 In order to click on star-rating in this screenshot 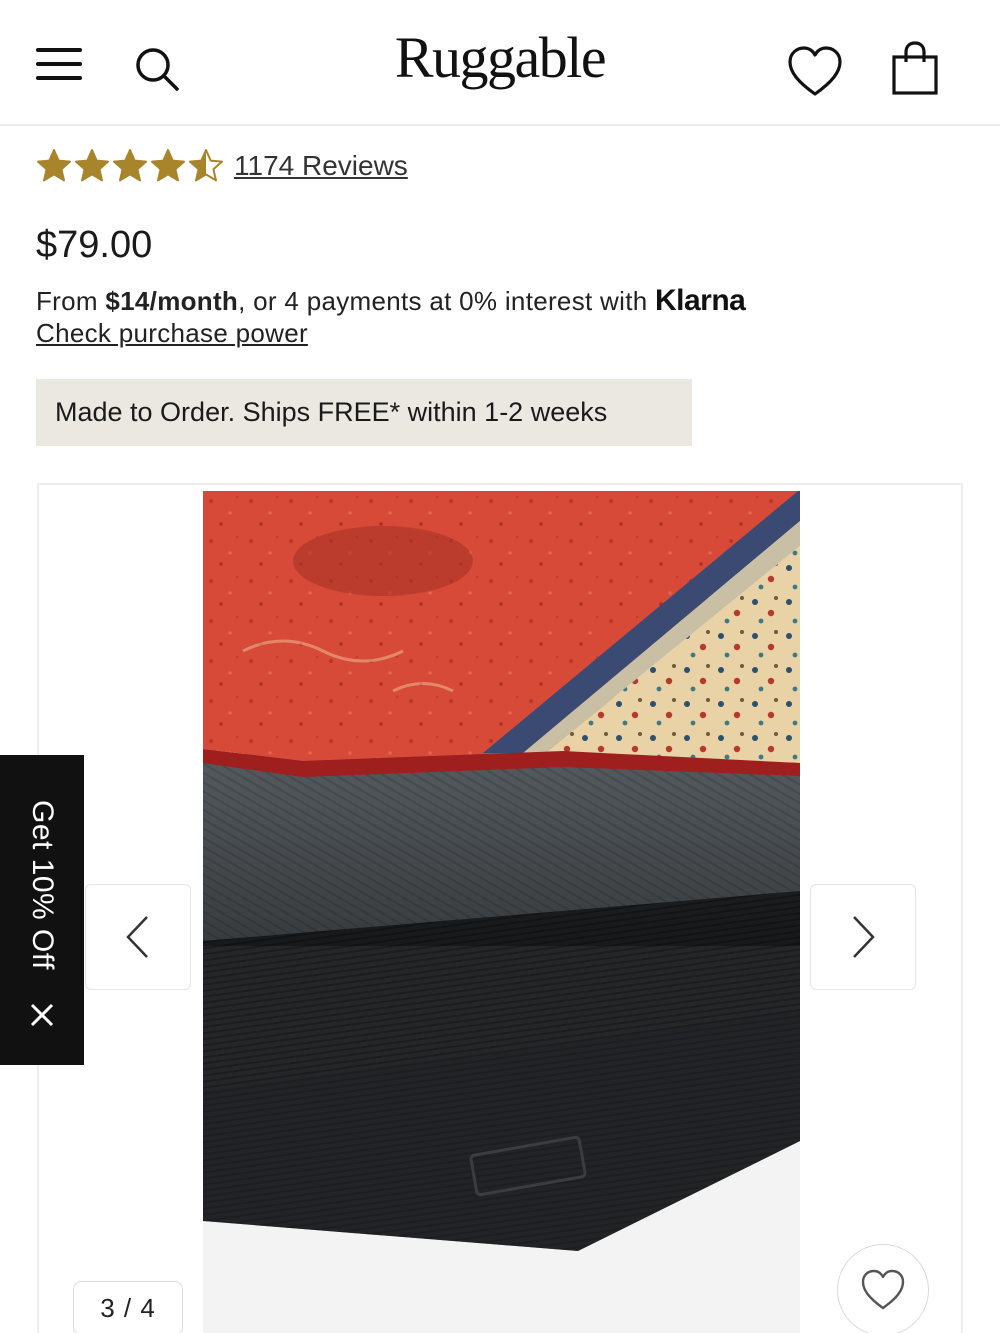, I will do `click(130, 166)`.